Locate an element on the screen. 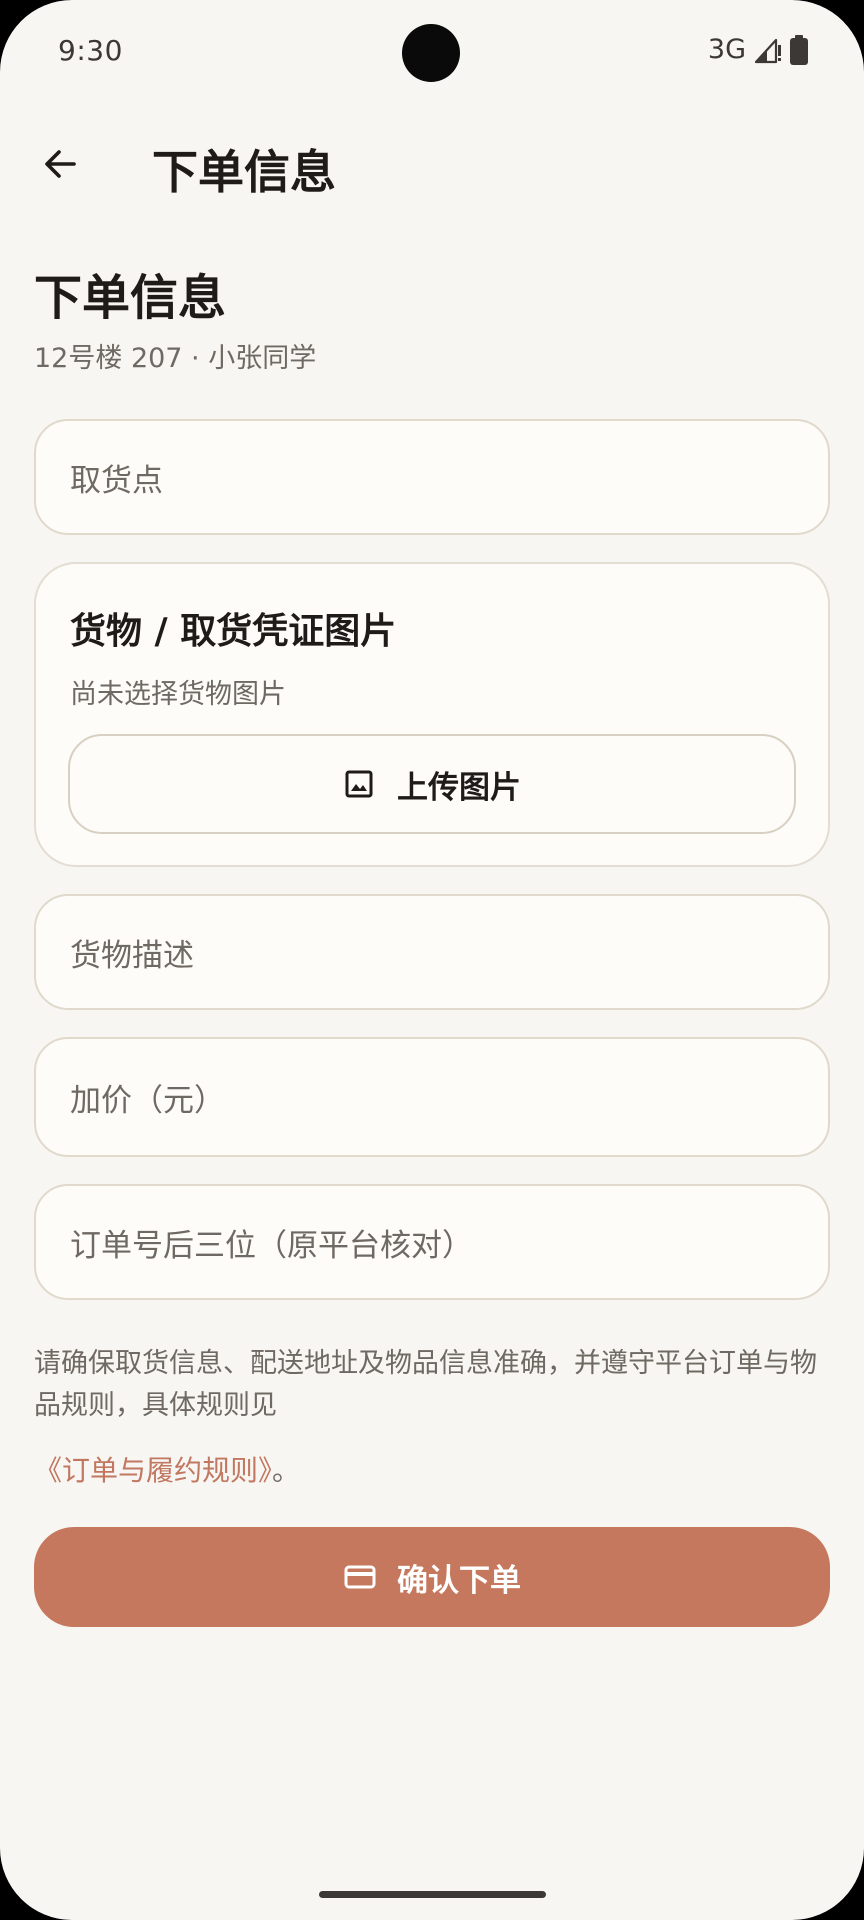  rules-link-line: 《订单与履约规则》。 is located at coordinates (167, 1469).